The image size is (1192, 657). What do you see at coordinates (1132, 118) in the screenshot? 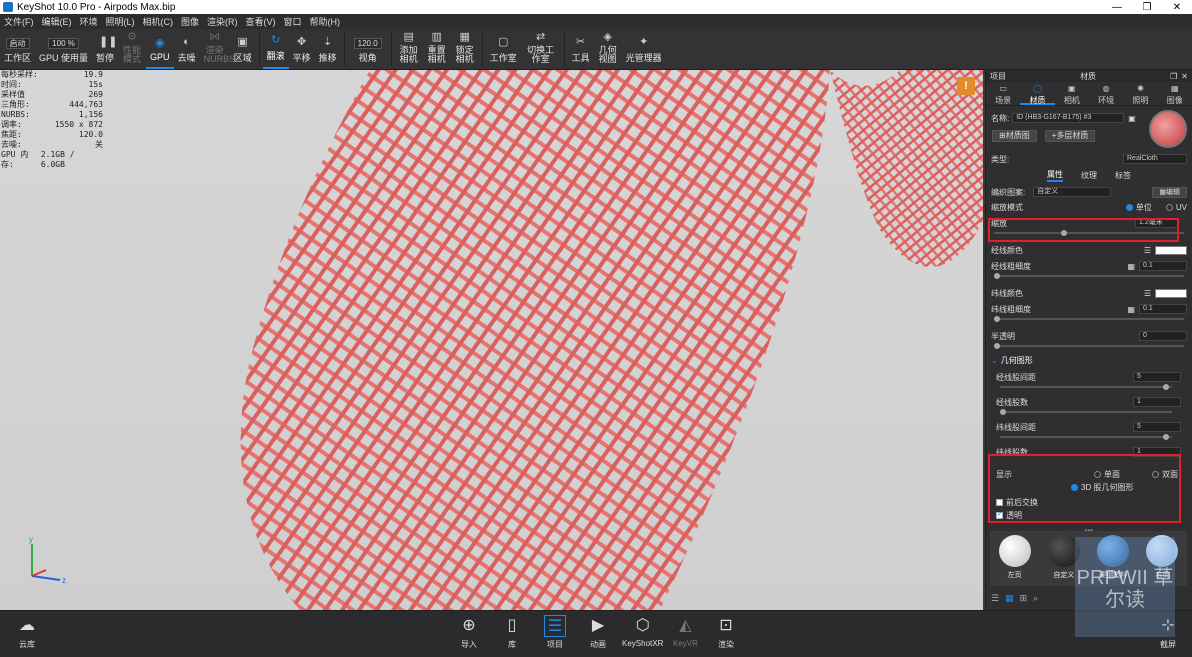
I see `save-material-icon: ▣` at bounding box center [1132, 118].